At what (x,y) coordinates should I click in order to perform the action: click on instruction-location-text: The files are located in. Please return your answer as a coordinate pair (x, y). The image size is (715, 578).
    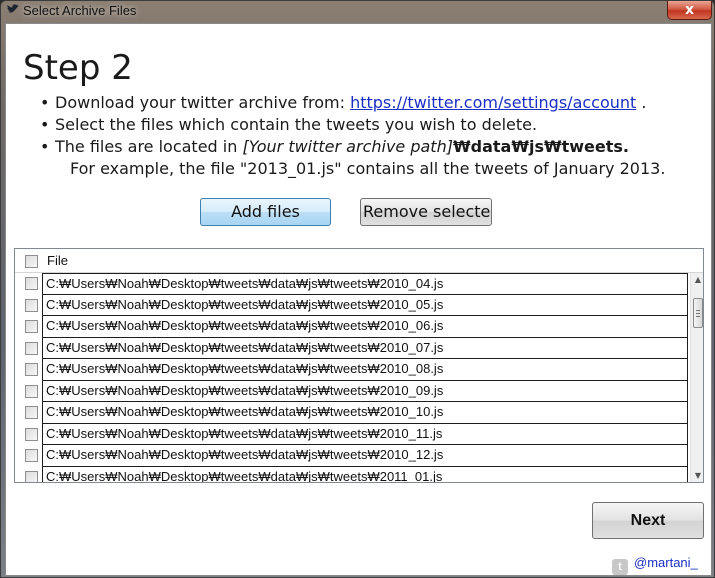
    Looking at the image, I should click on (149, 146).